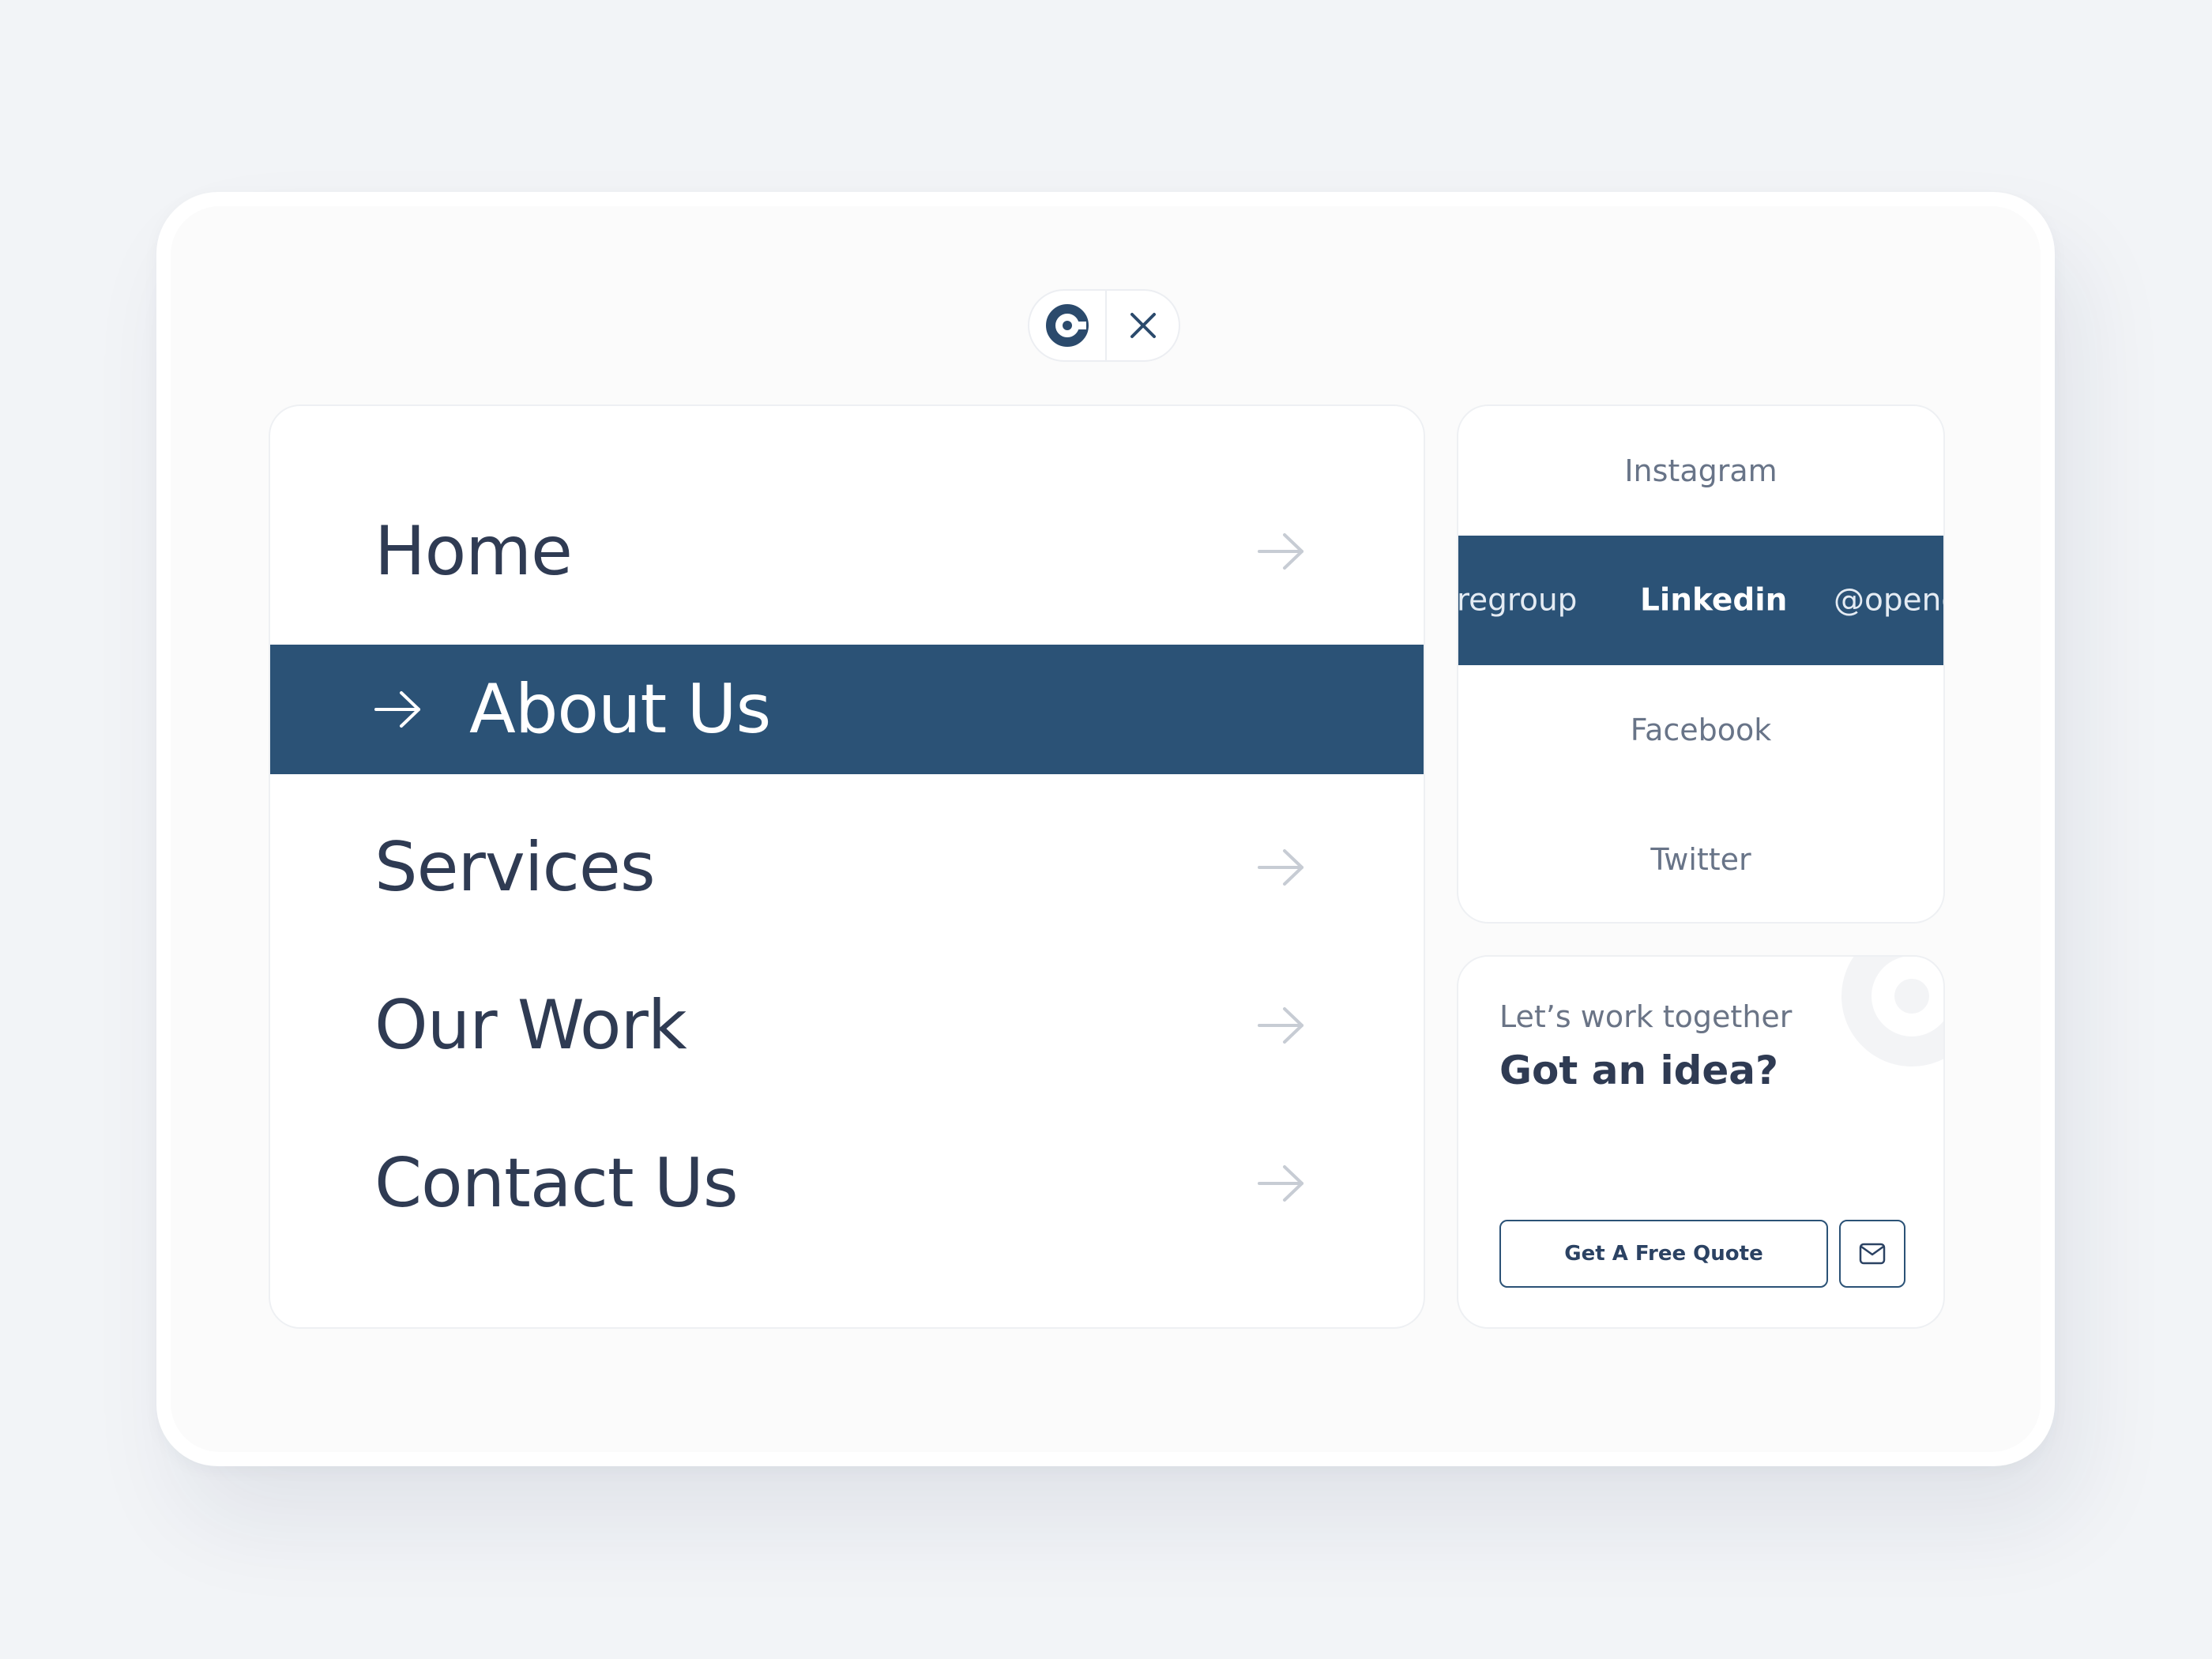  What do you see at coordinates (847, 710) in the screenshot?
I see `nav-item-about-us: About Us` at bounding box center [847, 710].